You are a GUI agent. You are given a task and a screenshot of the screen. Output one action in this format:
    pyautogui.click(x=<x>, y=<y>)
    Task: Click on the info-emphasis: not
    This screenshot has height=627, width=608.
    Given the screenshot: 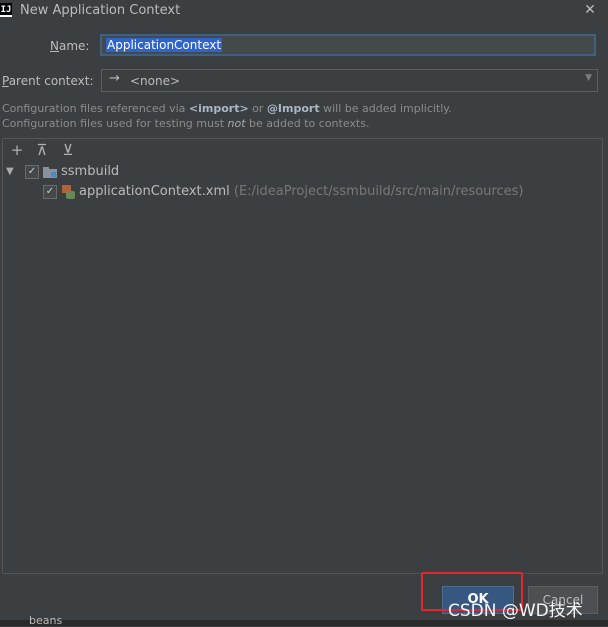 What is the action you would take?
    pyautogui.click(x=236, y=123)
    